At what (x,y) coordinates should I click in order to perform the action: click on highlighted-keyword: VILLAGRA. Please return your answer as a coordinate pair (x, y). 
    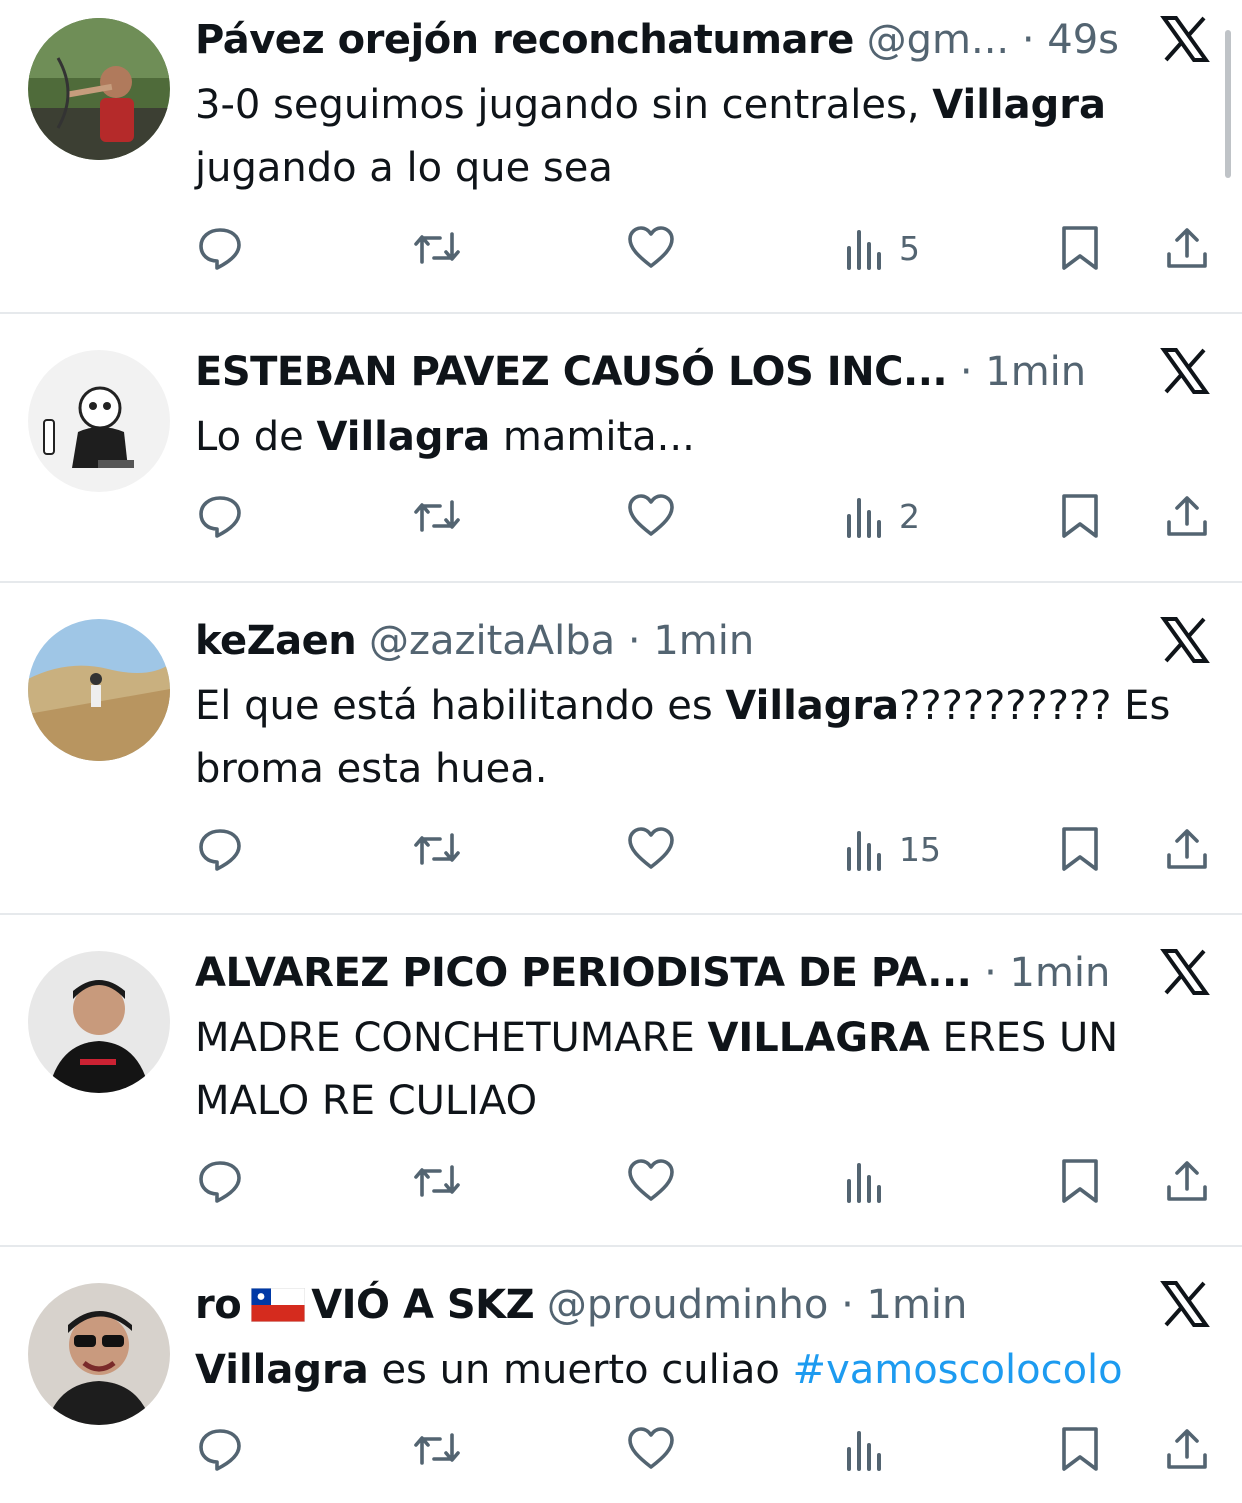
    Looking at the image, I should click on (818, 1038).